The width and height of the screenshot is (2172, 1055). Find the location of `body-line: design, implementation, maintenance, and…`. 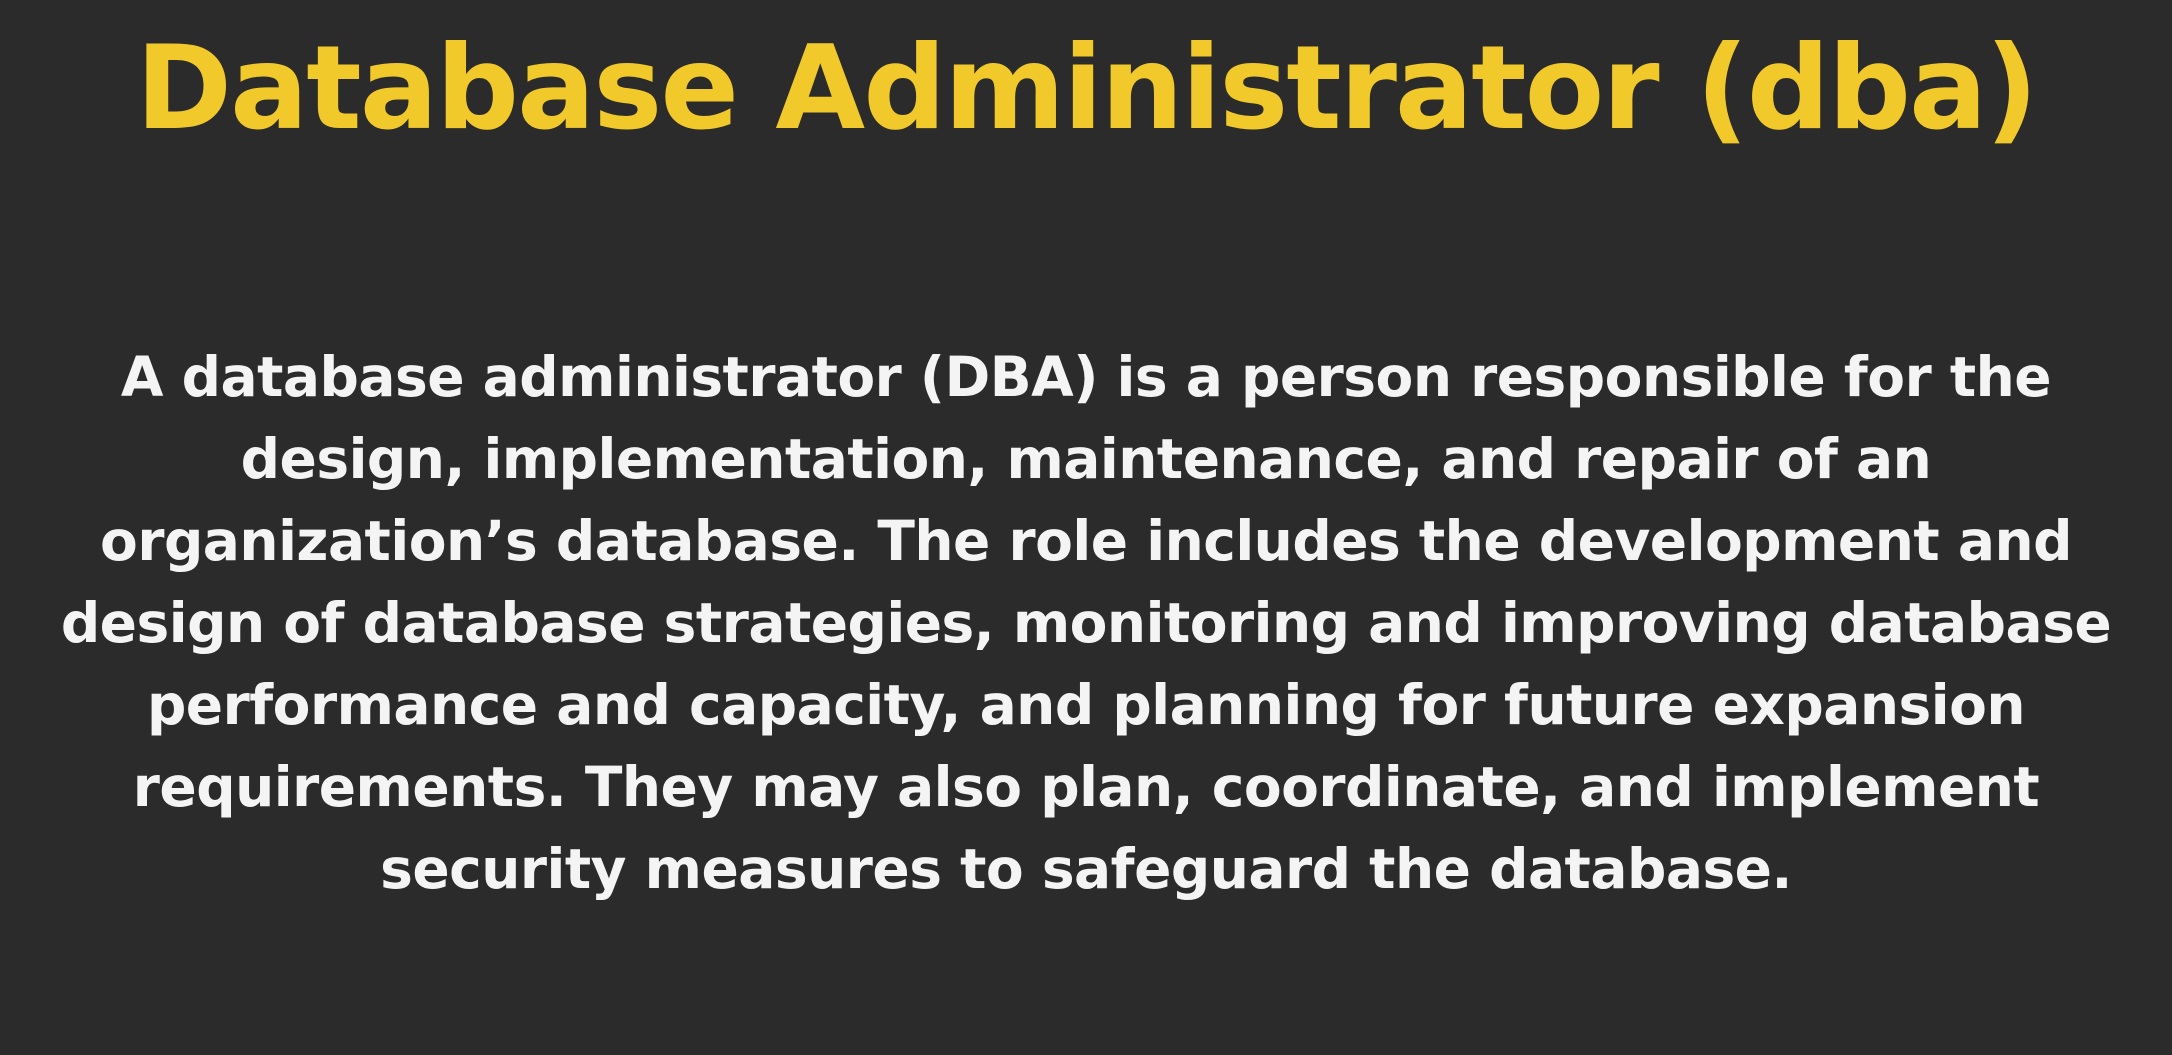

body-line: design, implementation, maintenance, and… is located at coordinates (1086, 459).